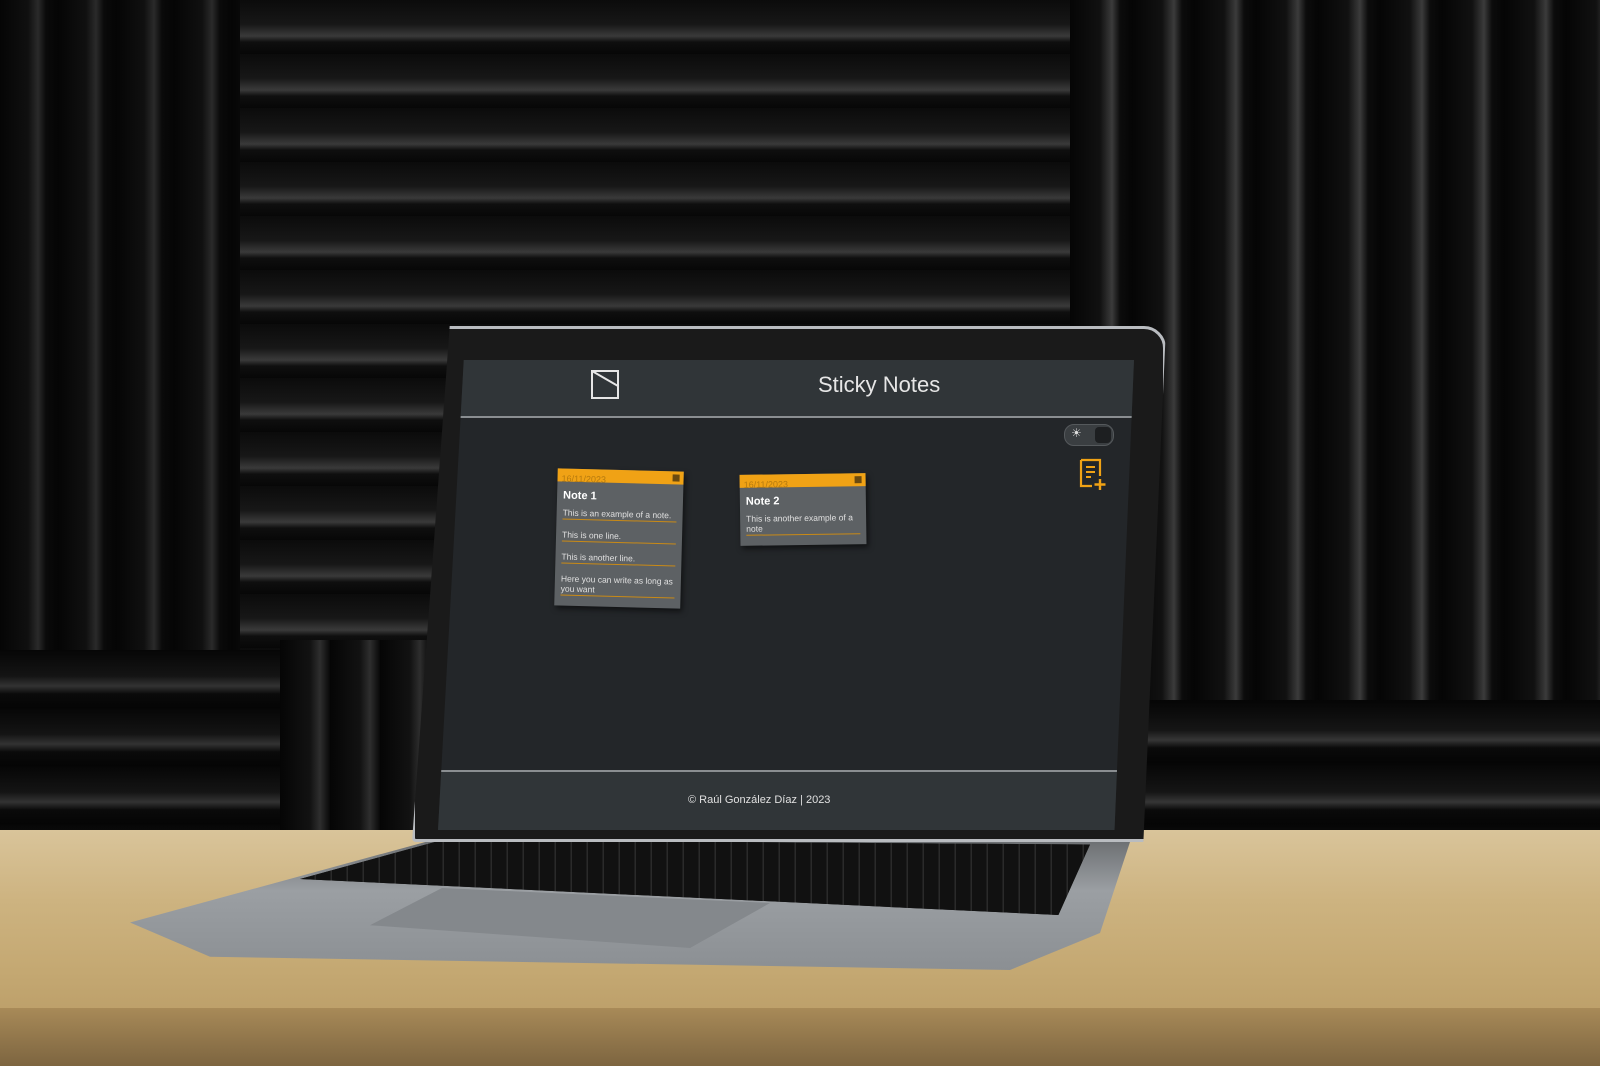 Image resolution: width=1600 pixels, height=1066 pixels. What do you see at coordinates (800, 1037) in the screenshot?
I see `table-edge` at bounding box center [800, 1037].